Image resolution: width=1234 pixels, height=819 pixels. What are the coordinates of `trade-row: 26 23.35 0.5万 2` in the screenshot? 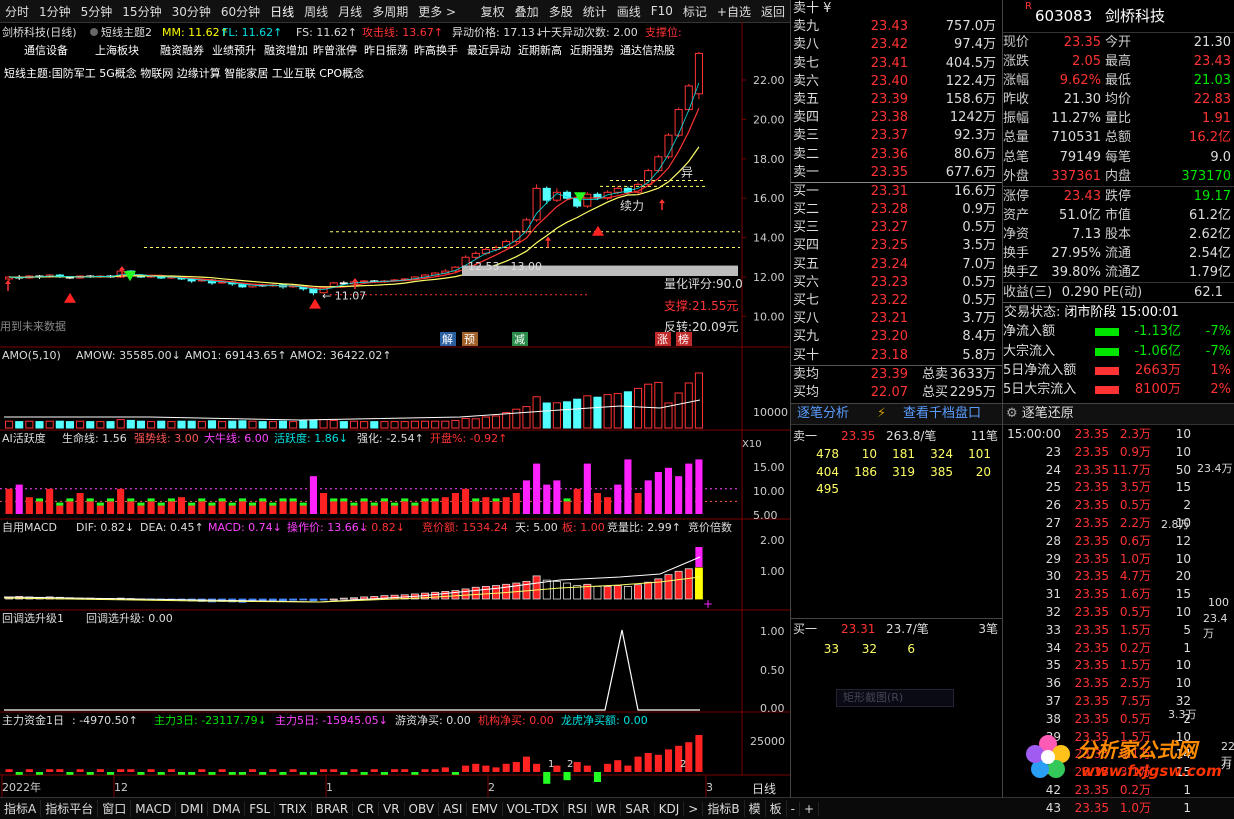 It's located at (1118, 505).